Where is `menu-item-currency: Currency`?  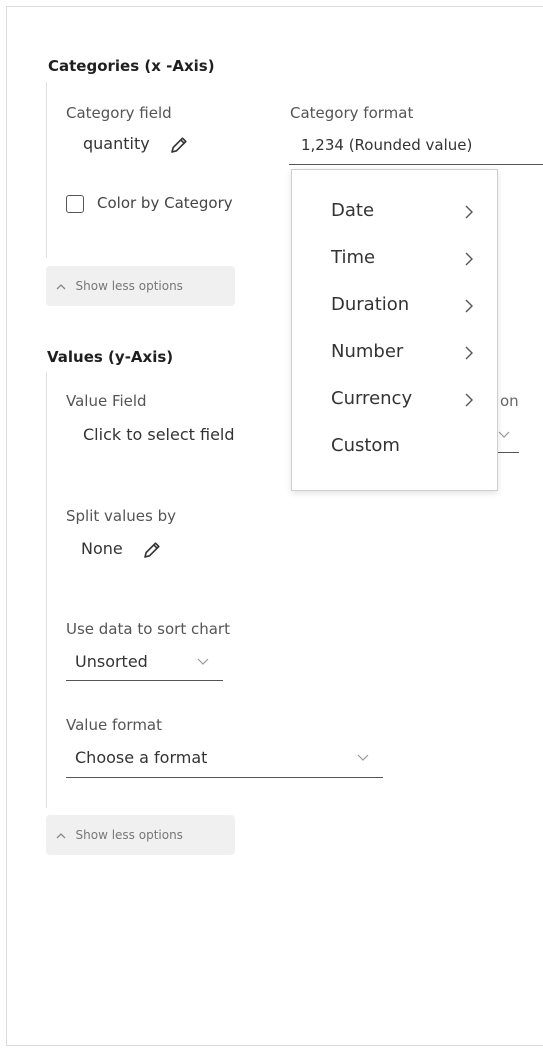
menu-item-currency: Currency is located at coordinates (394, 401).